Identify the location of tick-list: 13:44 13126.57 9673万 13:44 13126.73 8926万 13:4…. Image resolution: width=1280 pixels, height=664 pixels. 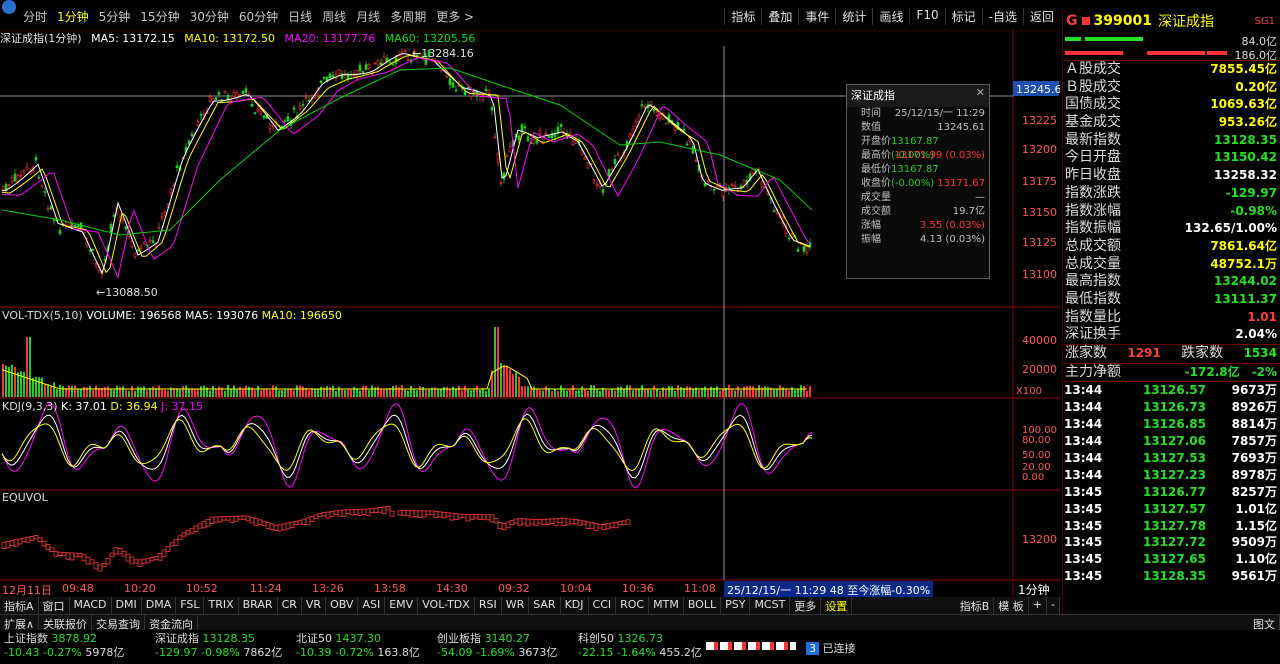
(1171, 483).